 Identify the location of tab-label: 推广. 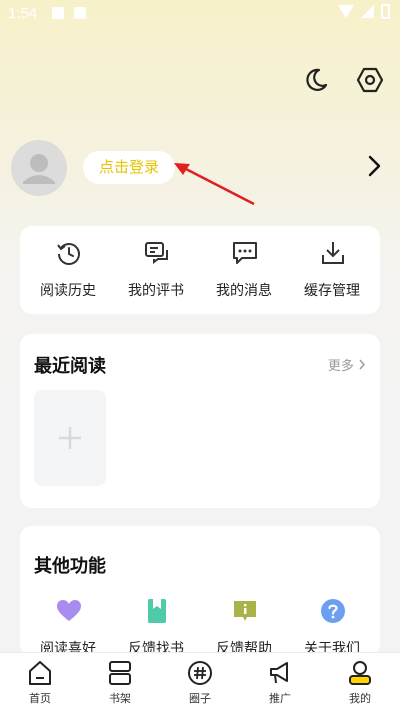
(280, 698).